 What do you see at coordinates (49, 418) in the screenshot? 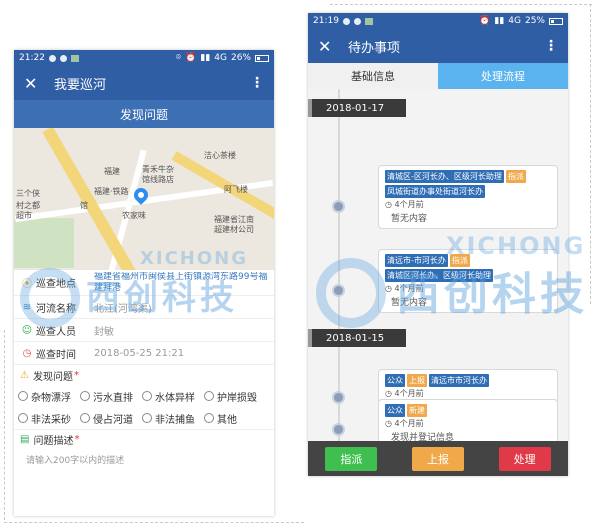
I see `option-illegal-sand-mining: 非法采砂` at bounding box center [49, 418].